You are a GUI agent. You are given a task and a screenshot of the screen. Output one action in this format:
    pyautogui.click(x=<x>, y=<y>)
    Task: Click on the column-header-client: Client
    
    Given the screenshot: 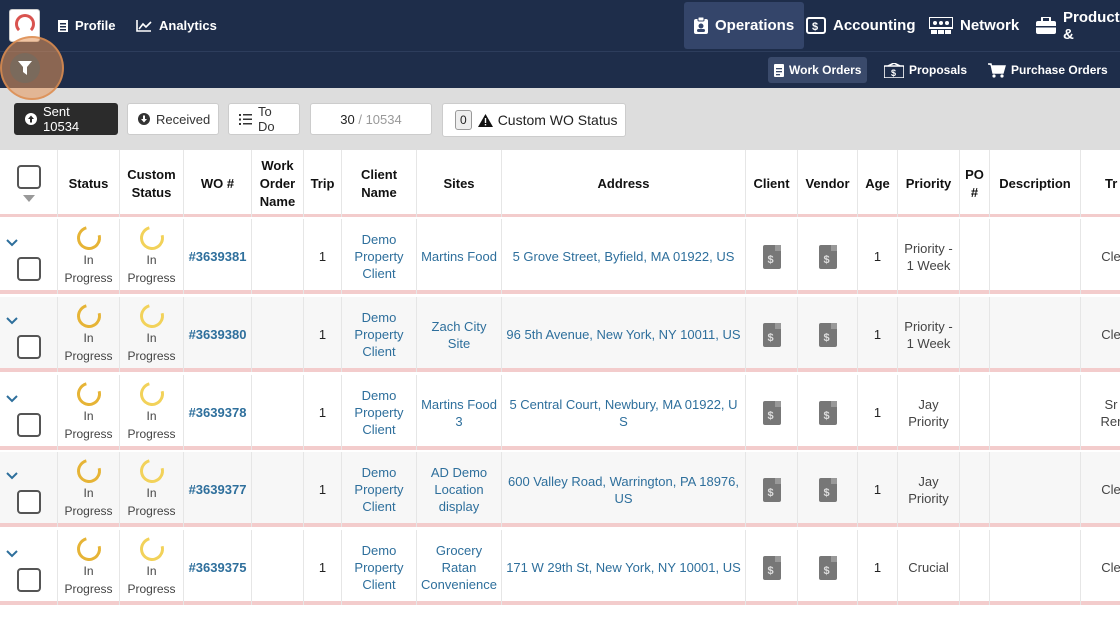 What is the action you would take?
    pyautogui.click(x=772, y=183)
    